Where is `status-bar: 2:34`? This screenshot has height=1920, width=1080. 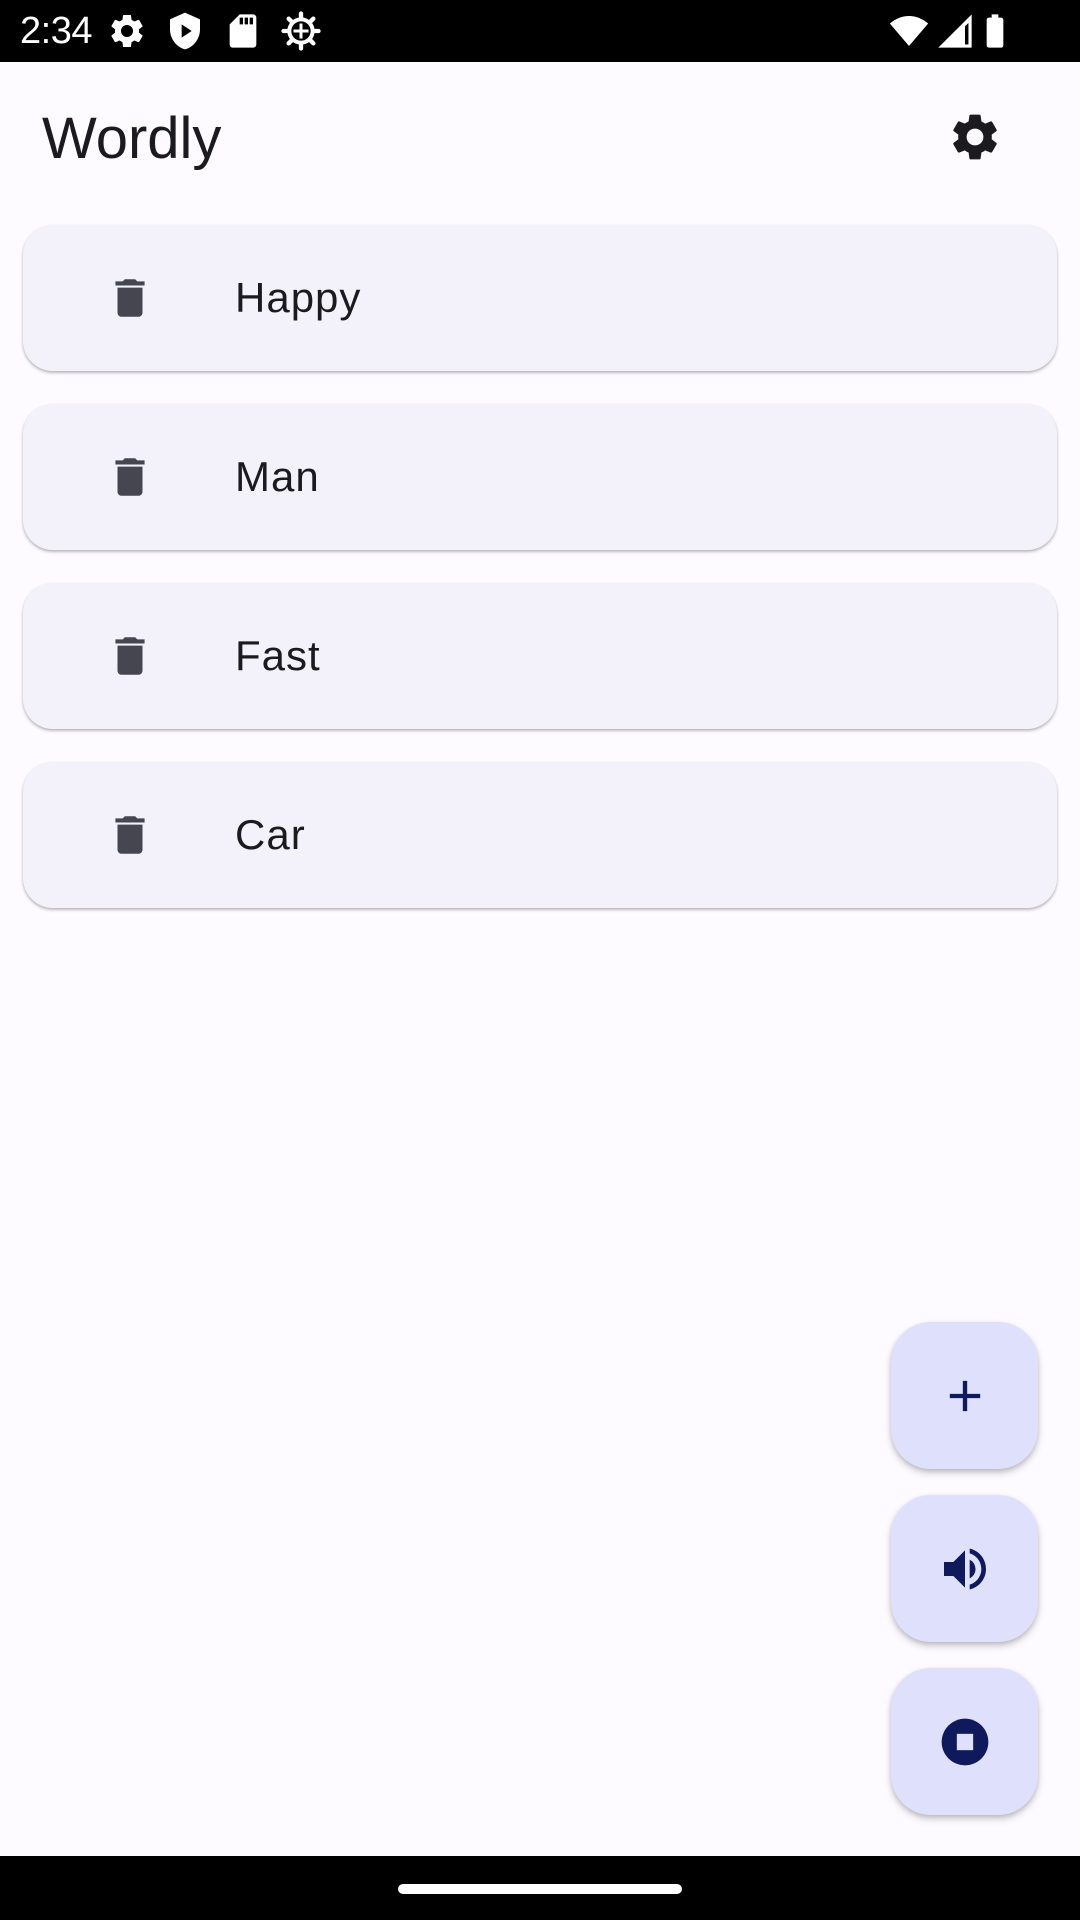 status-bar: 2:34 is located at coordinates (540, 31).